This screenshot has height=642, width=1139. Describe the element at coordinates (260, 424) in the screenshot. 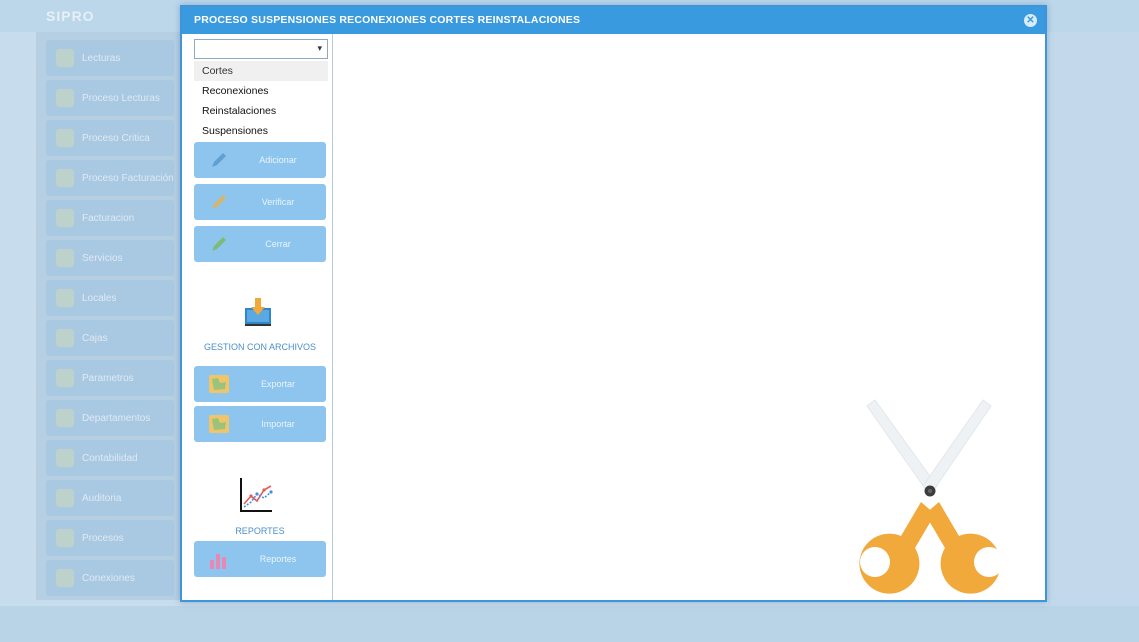

I see `importar-button: Importar` at that location.